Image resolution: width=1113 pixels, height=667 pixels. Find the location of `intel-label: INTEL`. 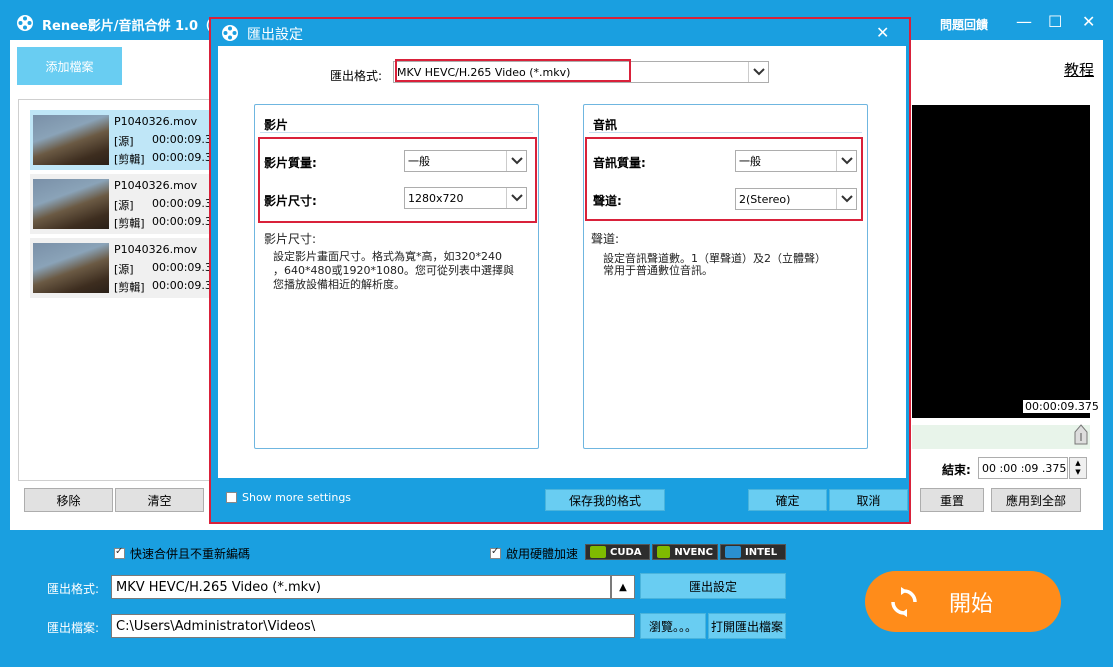

intel-label: INTEL is located at coordinates (761, 552).